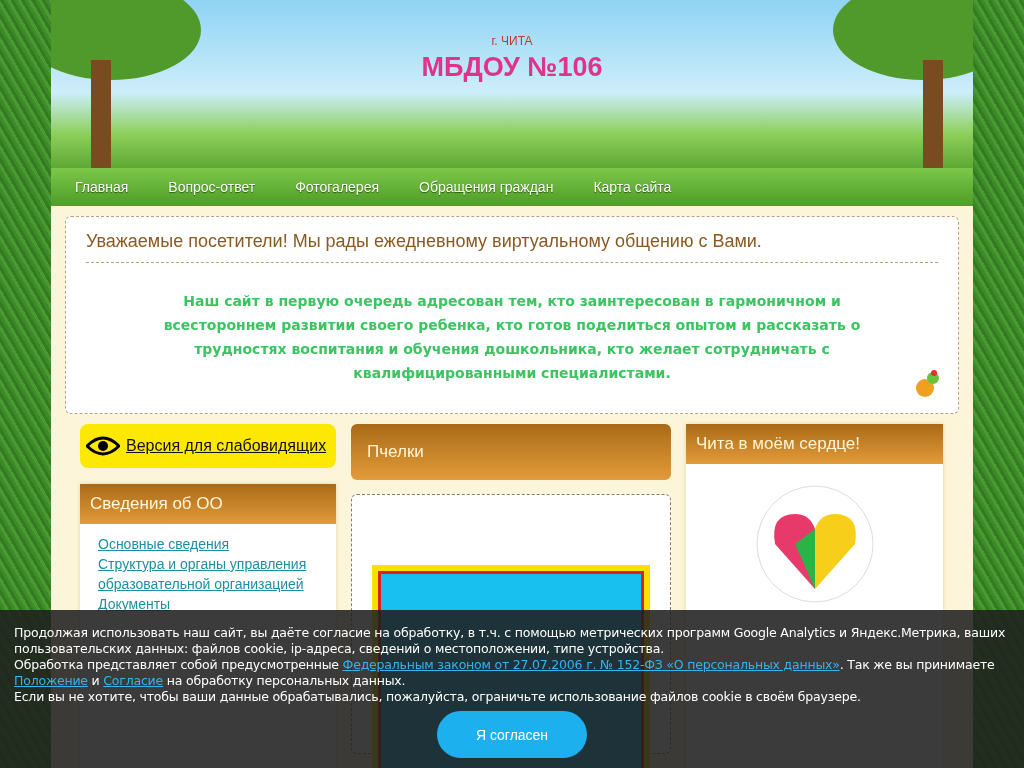 This screenshot has width=1024, height=768. Describe the element at coordinates (632, 187) in the screenshot. I see `nav-link: Карта сайта` at that location.